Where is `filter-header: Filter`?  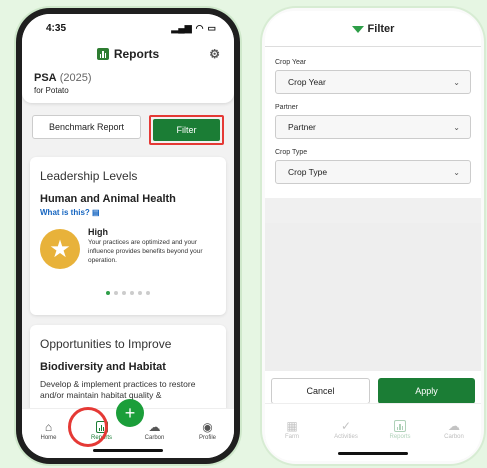
filter-header: Filter is located at coordinates (373, 29).